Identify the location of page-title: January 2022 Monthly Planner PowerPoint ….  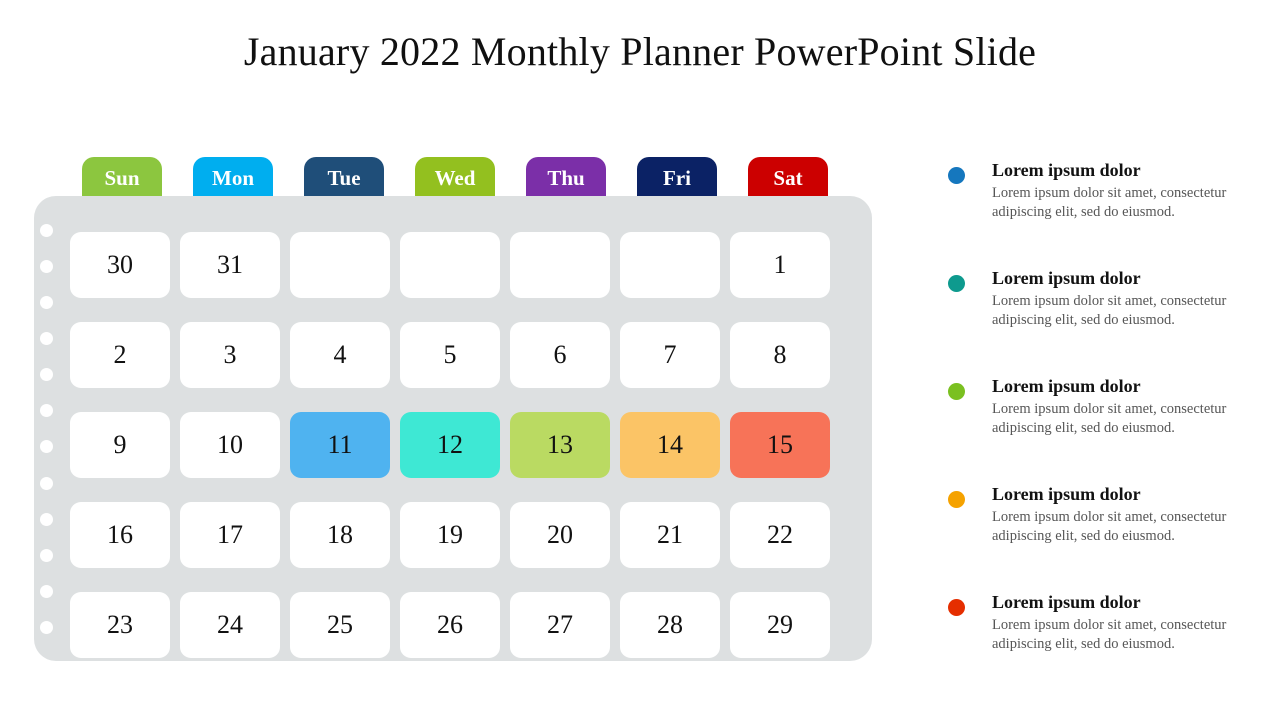
(640, 51).